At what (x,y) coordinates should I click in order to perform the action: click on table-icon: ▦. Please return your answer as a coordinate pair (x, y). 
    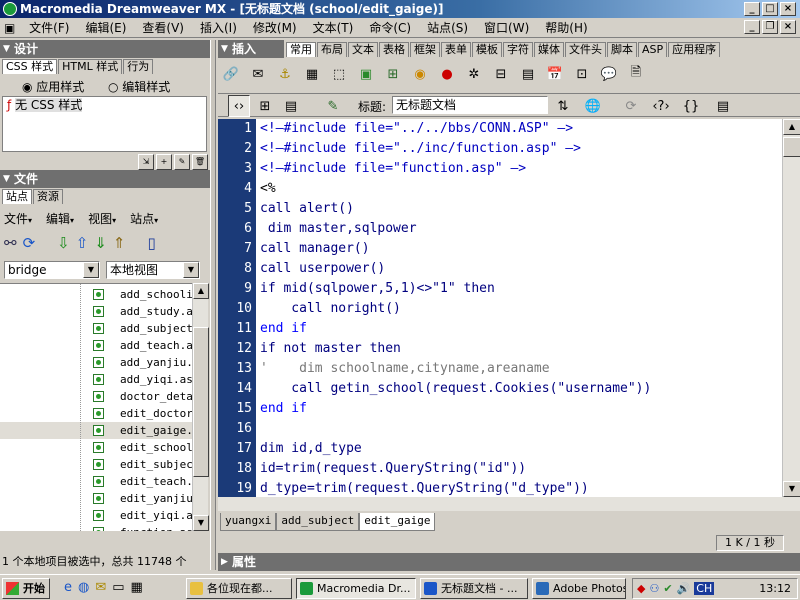
    Looking at the image, I should click on (312, 74).